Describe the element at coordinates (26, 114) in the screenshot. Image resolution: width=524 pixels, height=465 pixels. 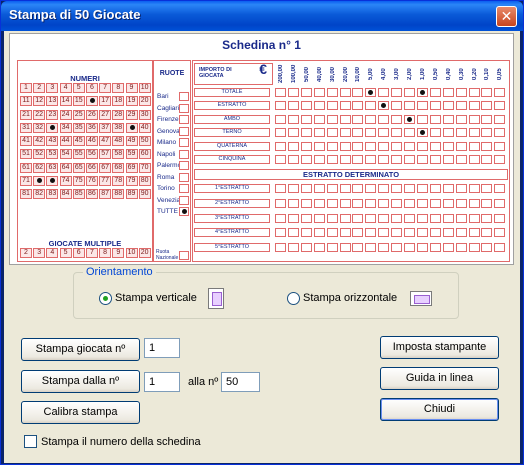
I see `number-cell: 21` at that location.